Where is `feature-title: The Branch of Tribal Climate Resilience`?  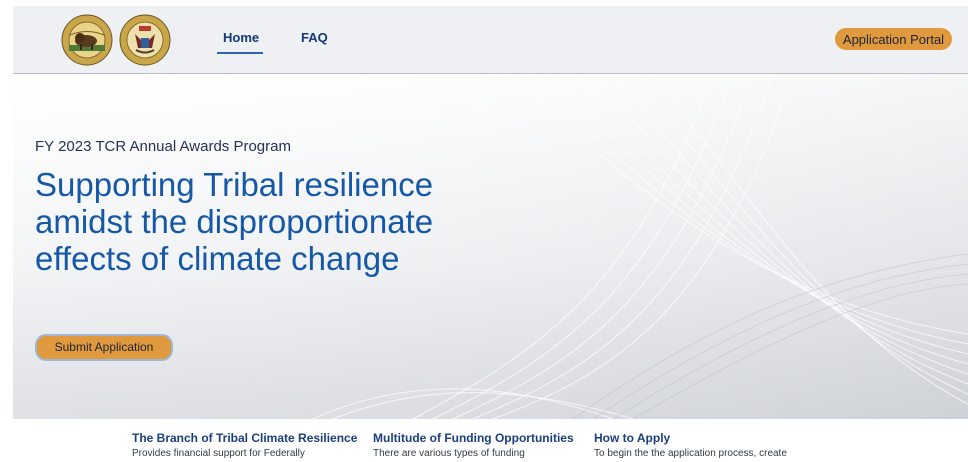
feature-title: The Branch of Tribal Climate Resilience is located at coordinates (245, 438).